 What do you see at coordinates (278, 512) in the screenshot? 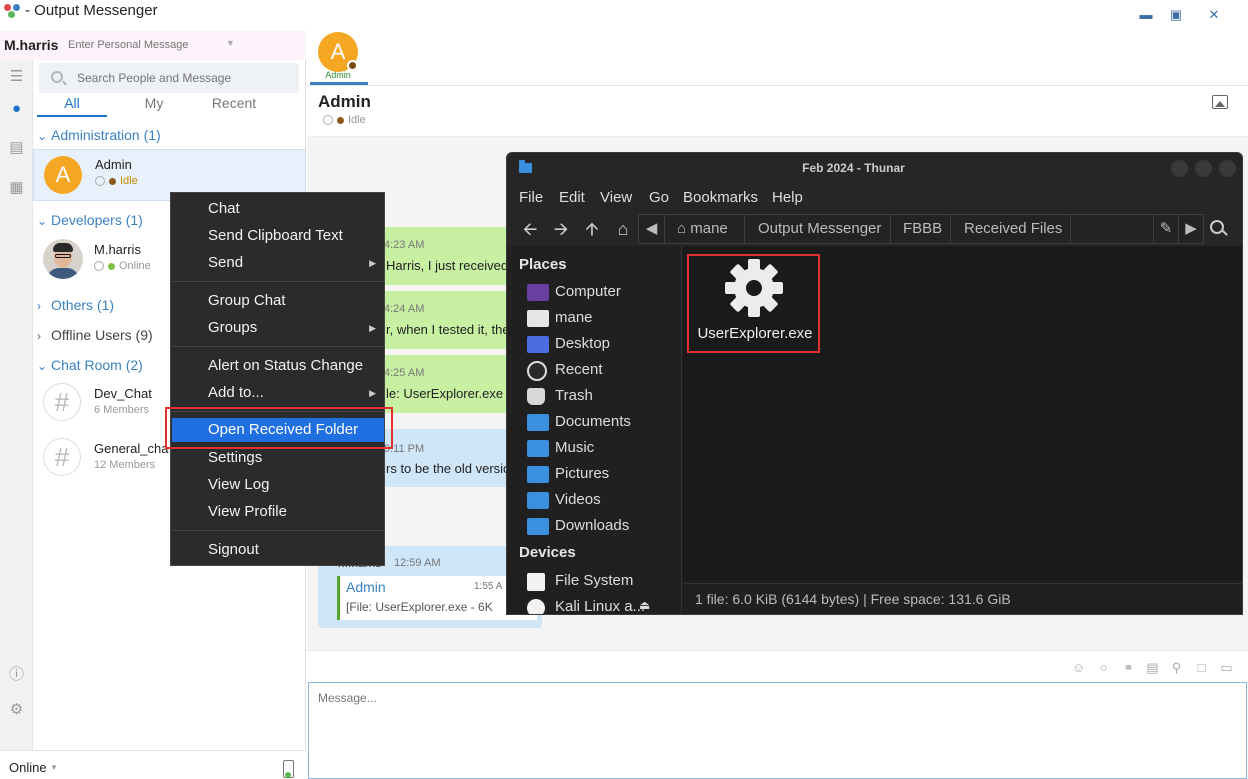
I see `menu-item-view-profile: View Profile` at bounding box center [278, 512].